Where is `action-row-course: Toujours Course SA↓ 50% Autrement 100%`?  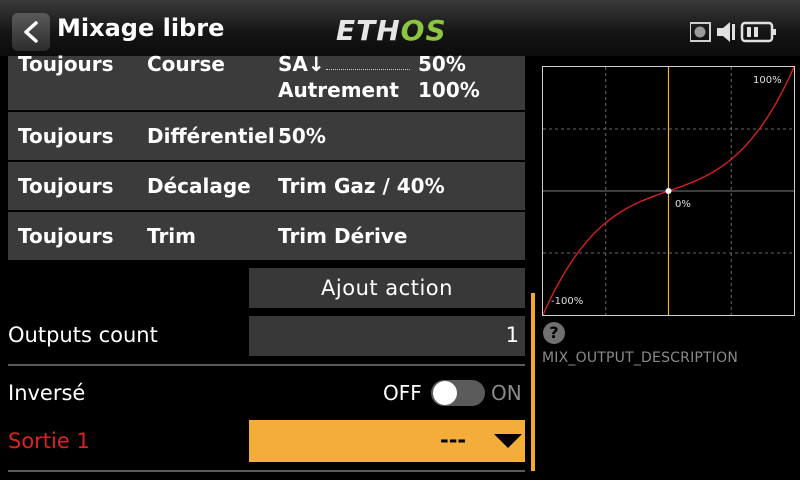
action-row-course: Toujours Course SA↓ 50% Autrement 100% is located at coordinates (266, 81).